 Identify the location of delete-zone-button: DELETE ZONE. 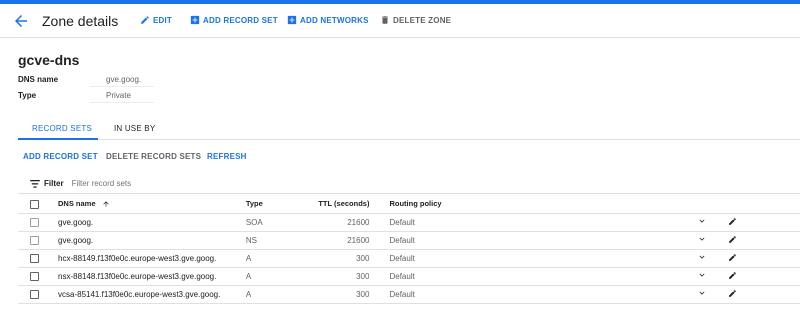
(415, 20).